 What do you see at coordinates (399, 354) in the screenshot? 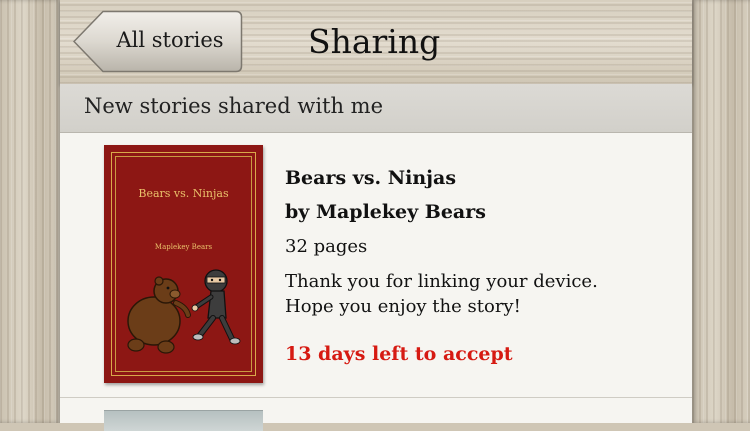
I see `expiry-notice: 13 days left to accept` at bounding box center [399, 354].